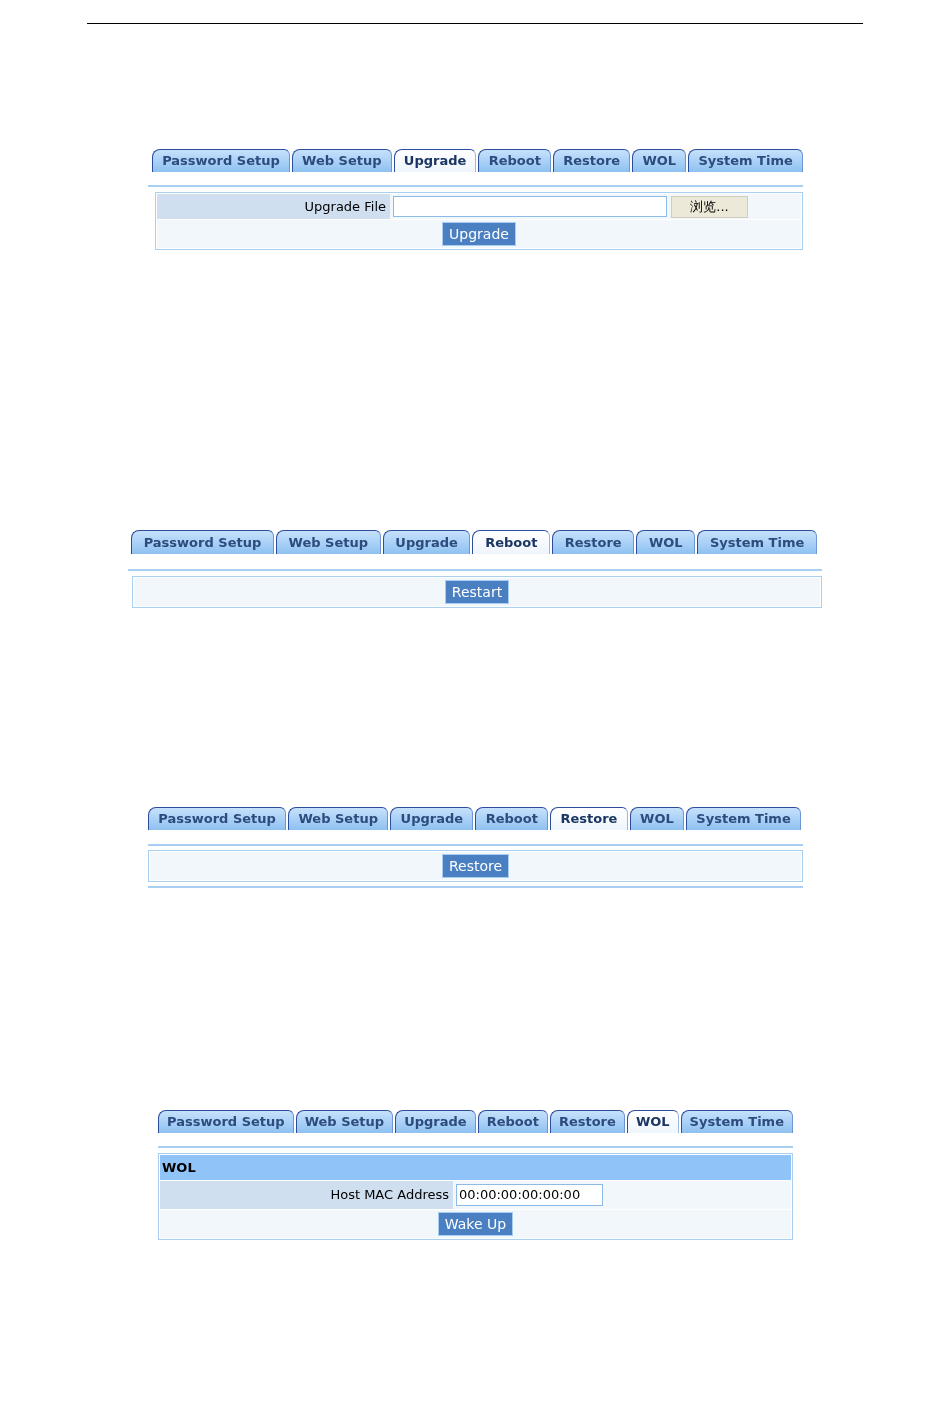 The image size is (950, 1409). Describe the element at coordinates (530, 206) in the screenshot. I see `file-path-field` at that location.